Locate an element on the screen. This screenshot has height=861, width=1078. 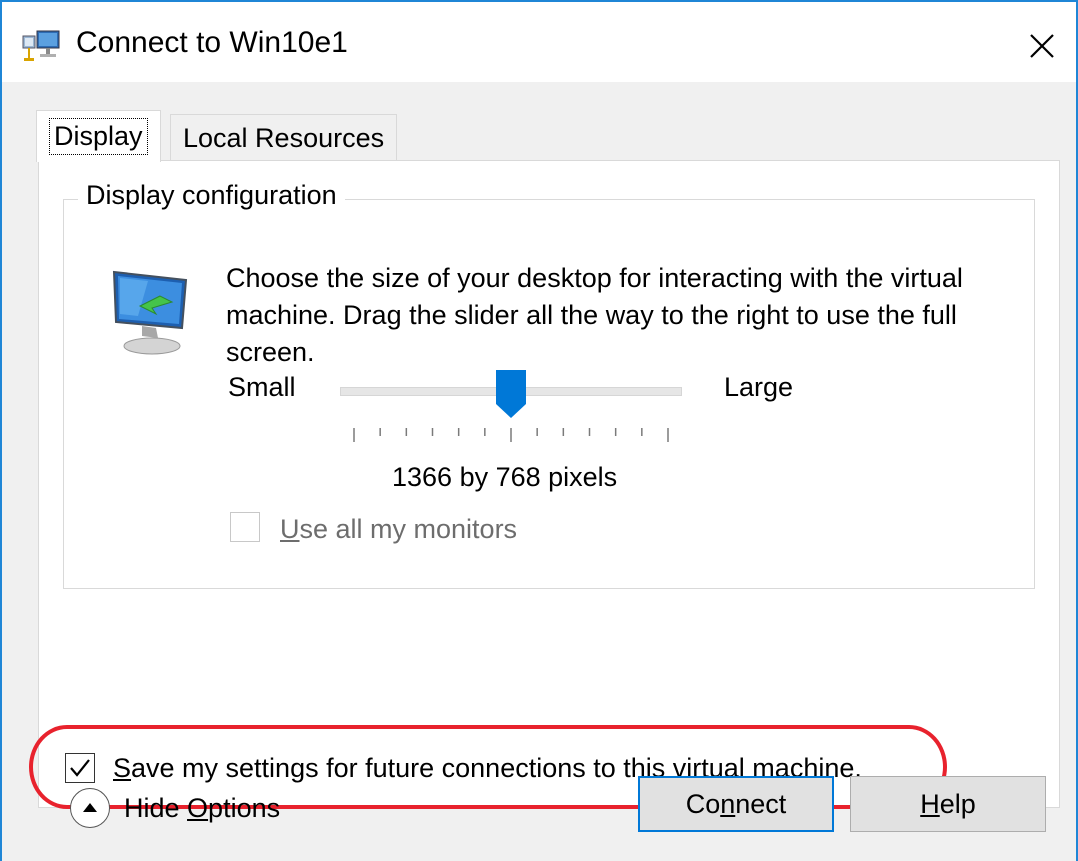
vm-connection-icon is located at coordinates (41, 45).